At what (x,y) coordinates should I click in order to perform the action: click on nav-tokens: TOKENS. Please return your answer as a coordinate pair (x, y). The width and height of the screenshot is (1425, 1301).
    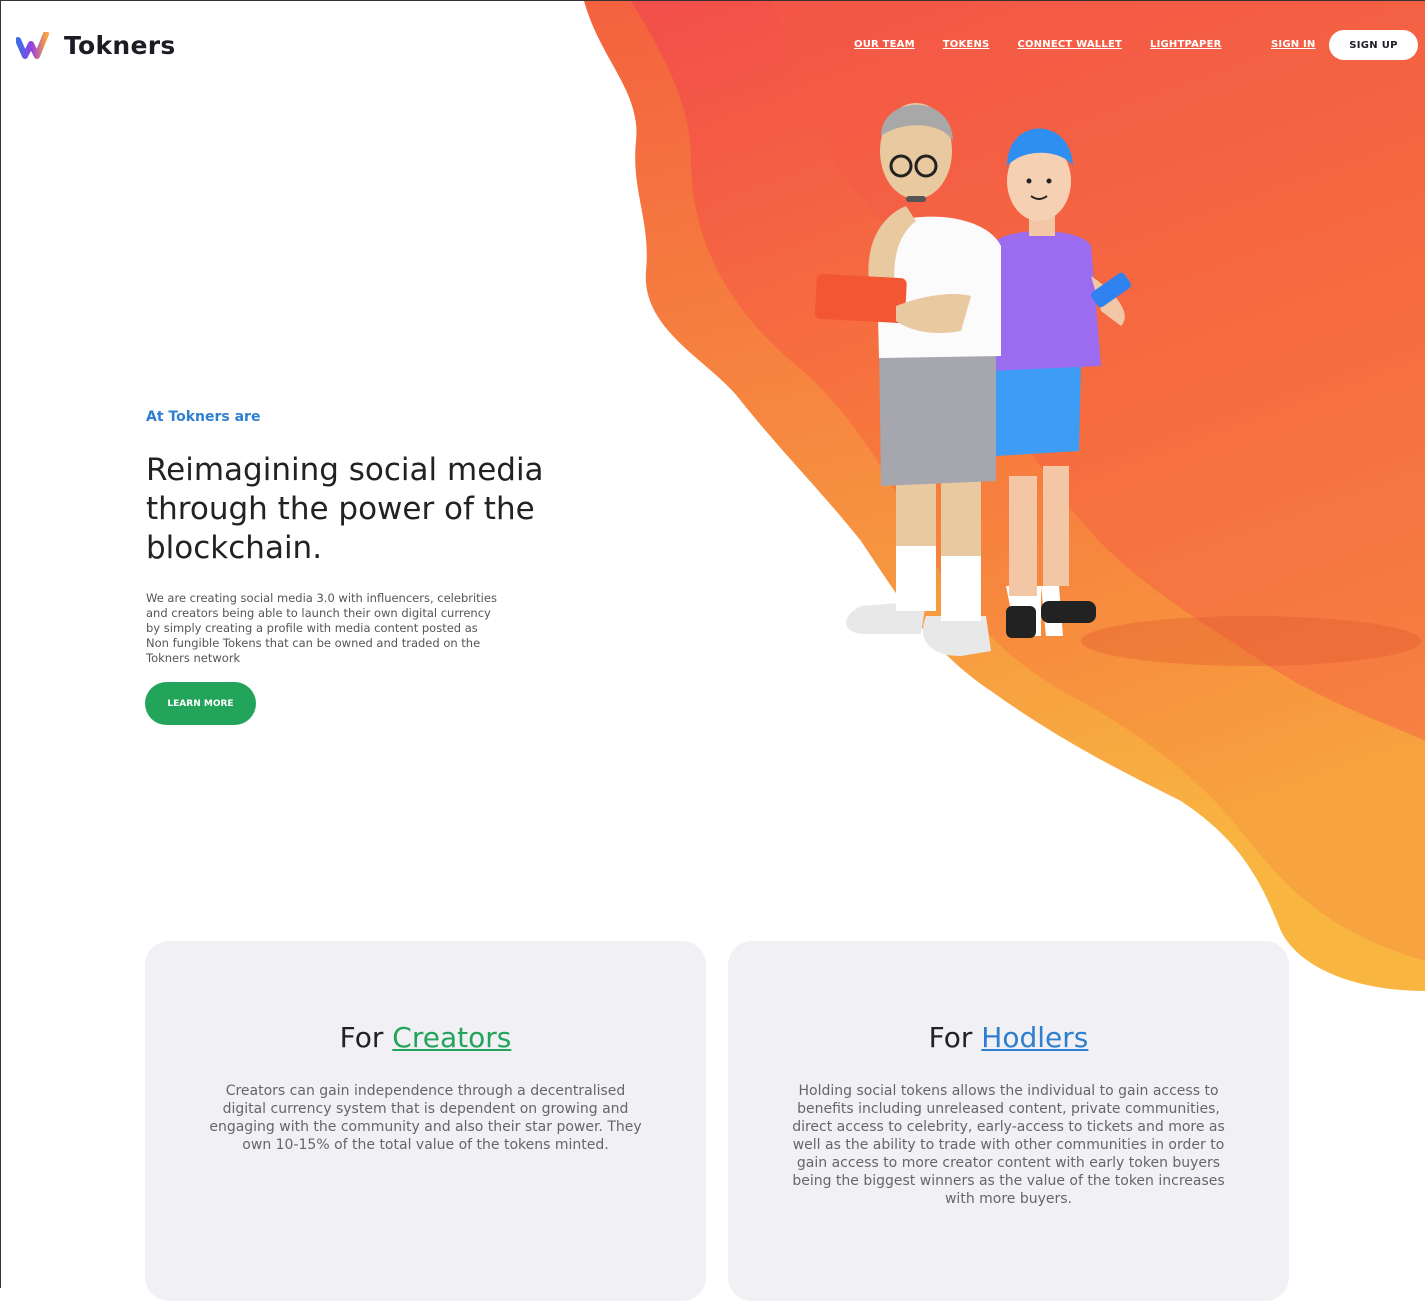
    Looking at the image, I should click on (966, 44).